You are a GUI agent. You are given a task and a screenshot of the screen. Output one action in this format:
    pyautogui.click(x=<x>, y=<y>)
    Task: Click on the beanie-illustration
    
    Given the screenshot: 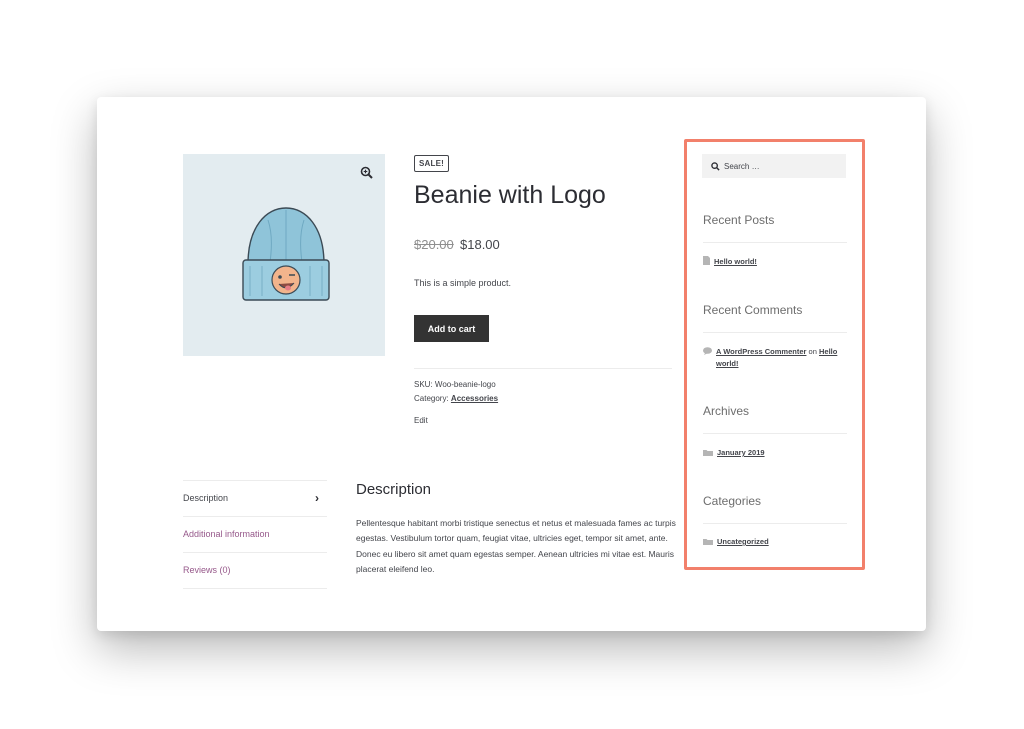 What is the action you would take?
    pyautogui.click(x=286, y=254)
    